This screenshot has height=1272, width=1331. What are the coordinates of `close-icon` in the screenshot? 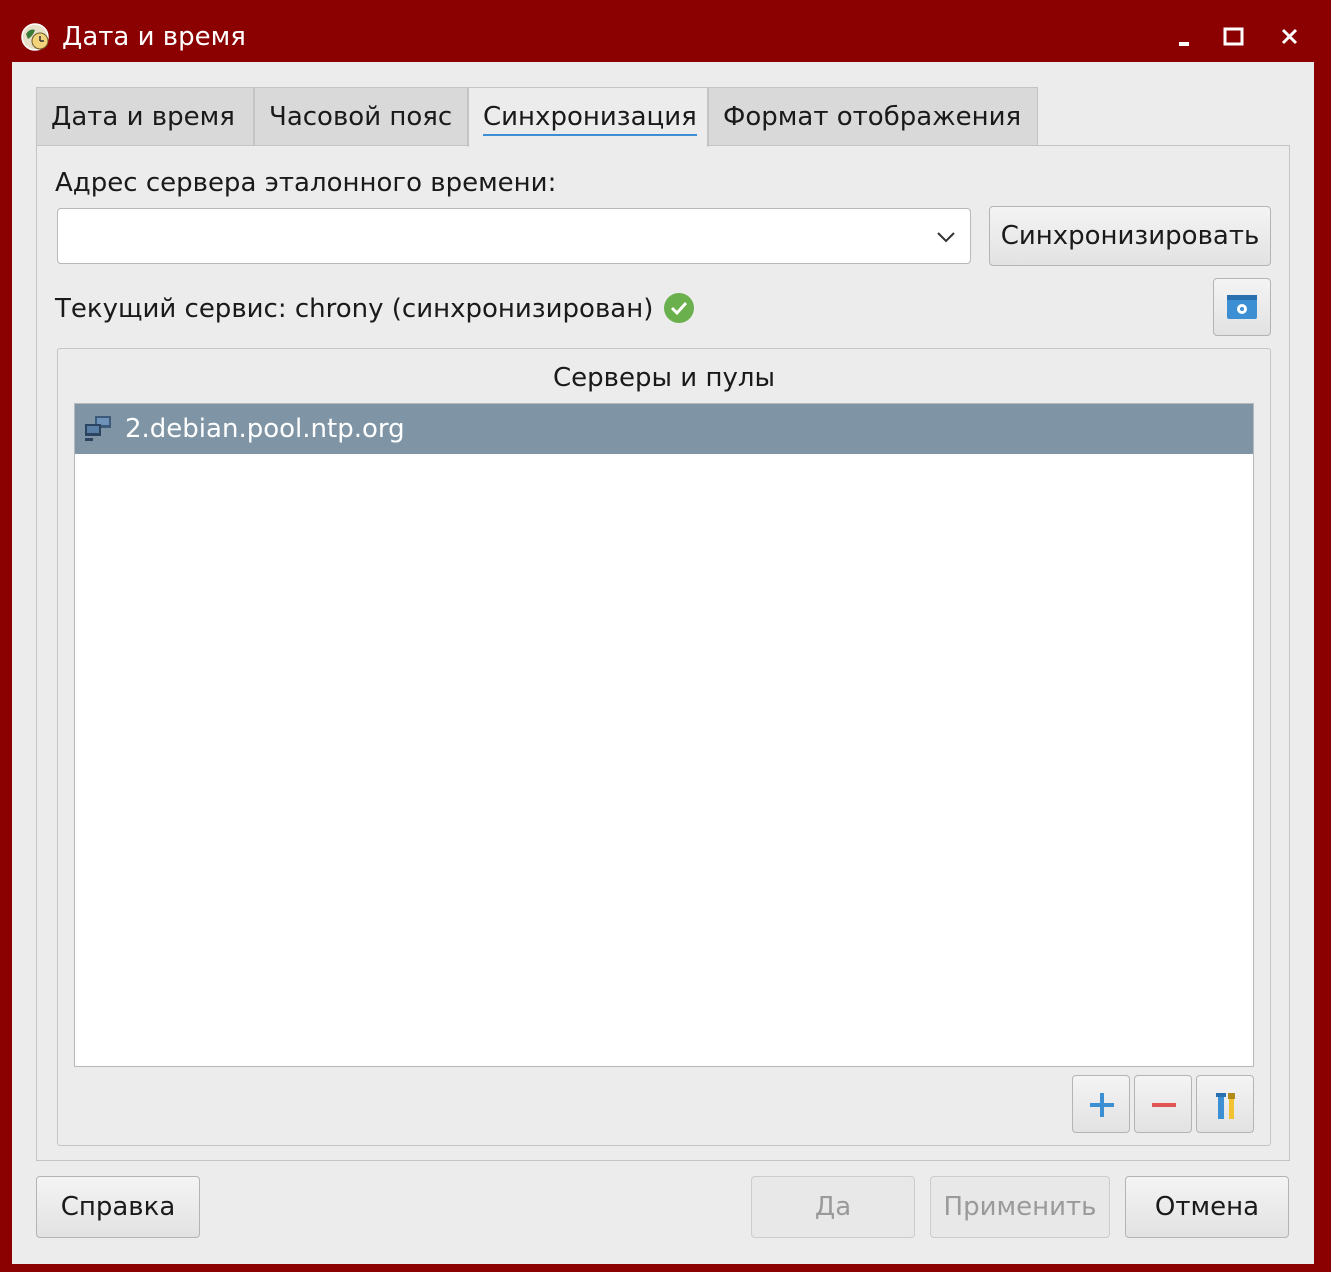 It's located at (1289, 36).